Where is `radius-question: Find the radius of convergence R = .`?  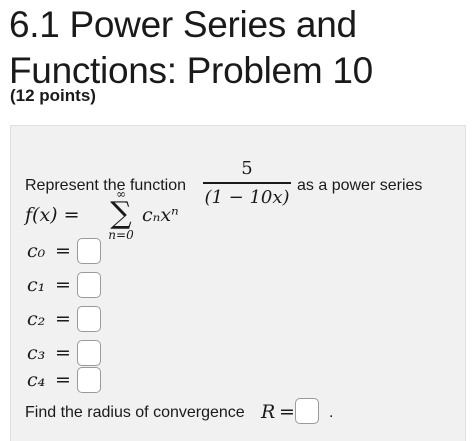
radius-question: Find the radius of convergence R = . is located at coordinates (240, 413).